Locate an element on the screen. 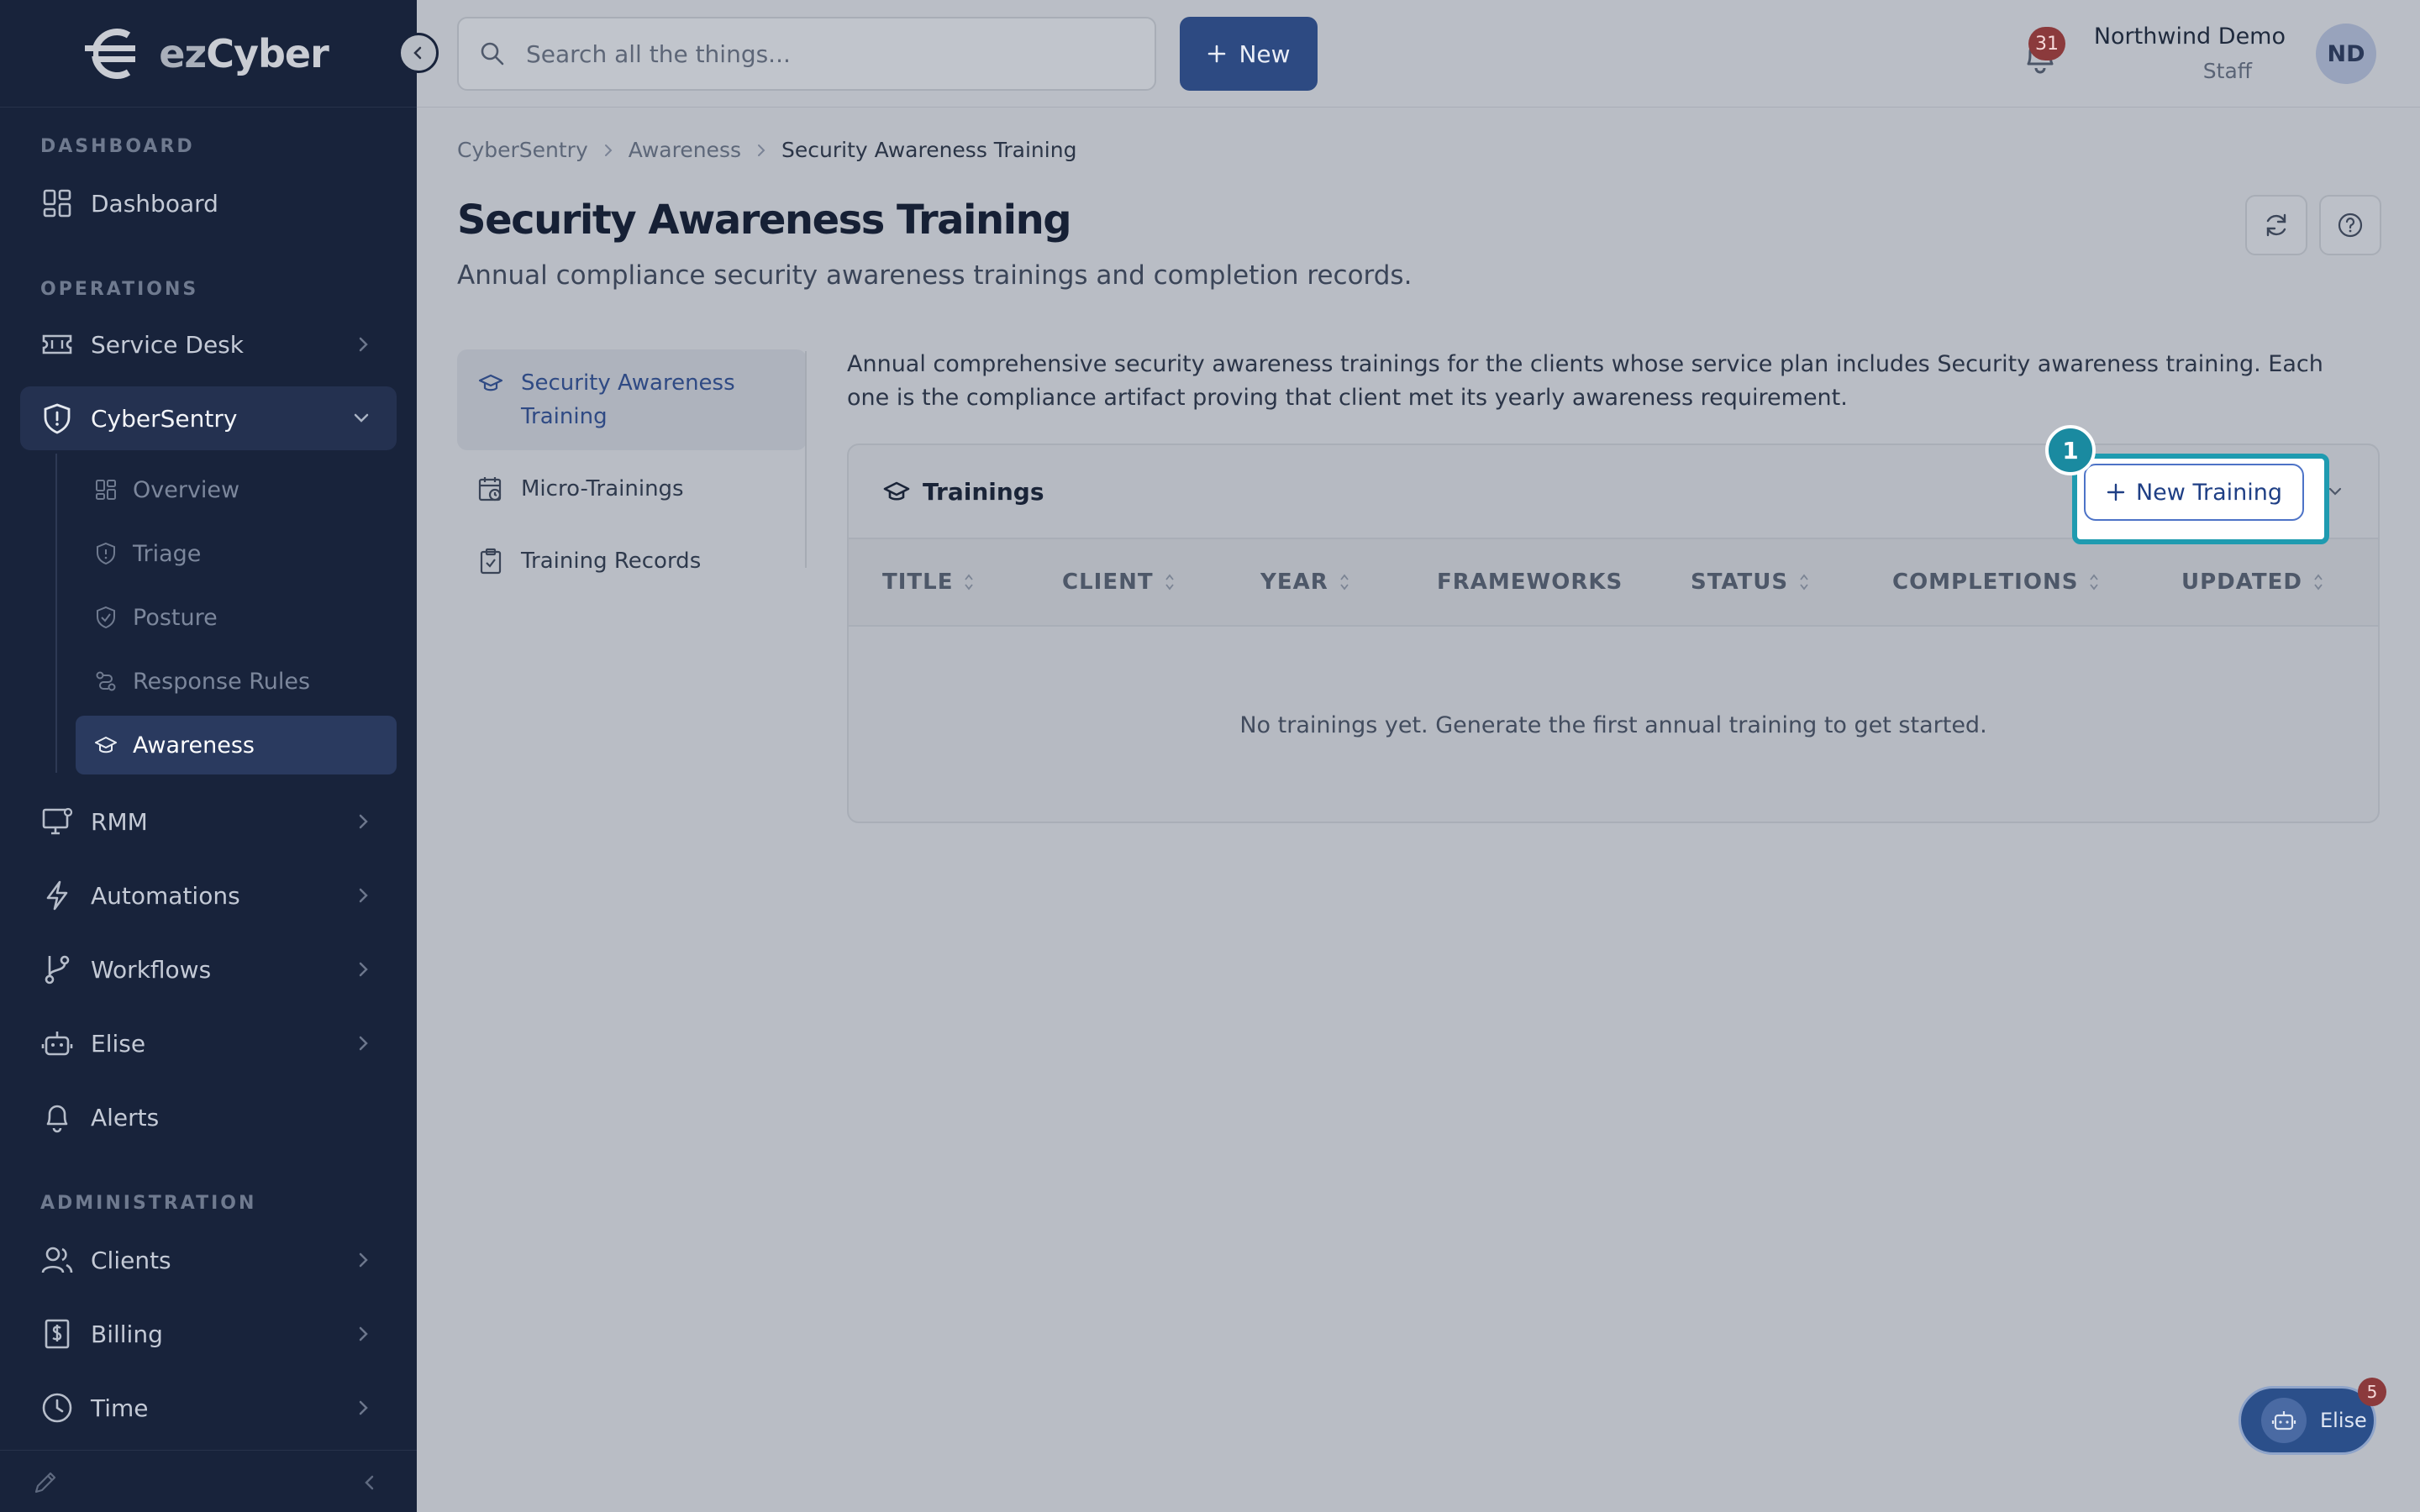 The image size is (2420, 1512). grid-icon is located at coordinates (57, 203).